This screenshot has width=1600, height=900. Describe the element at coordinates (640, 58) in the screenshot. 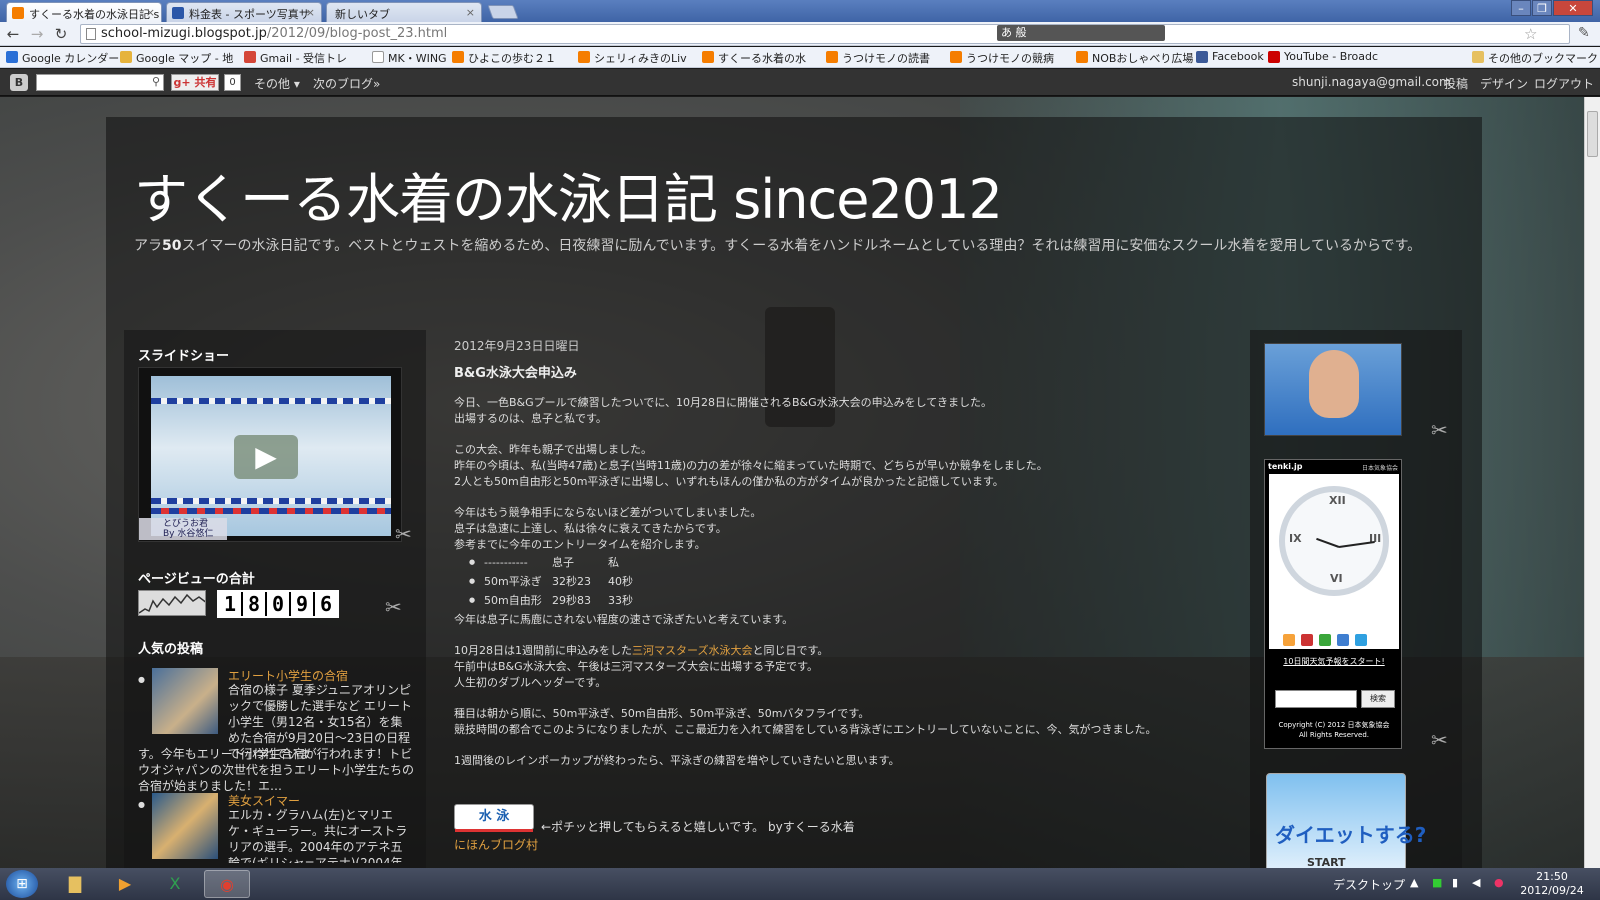

I see `bookmark-label: シェリィみきのLiv` at that location.